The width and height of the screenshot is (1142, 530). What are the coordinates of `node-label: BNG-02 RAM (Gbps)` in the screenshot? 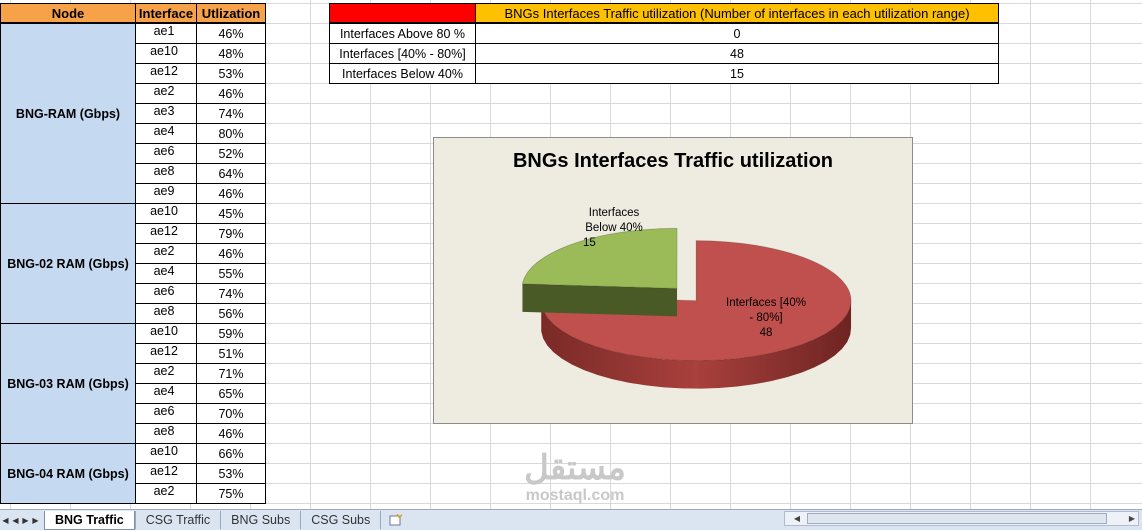 It's located at (68, 263).